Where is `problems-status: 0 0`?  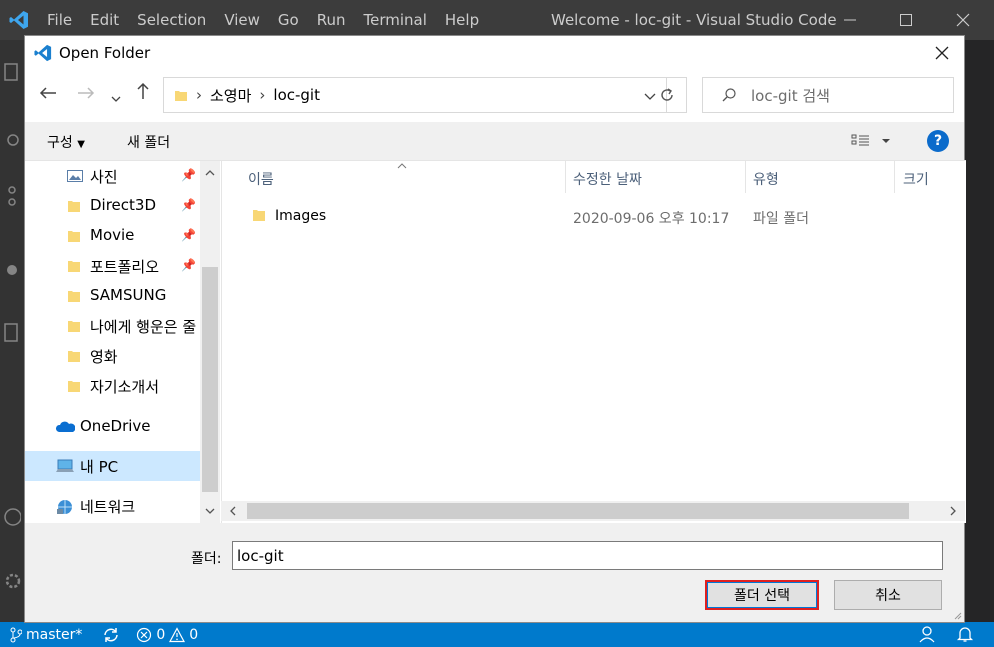 problems-status: 0 0 is located at coordinates (167, 635).